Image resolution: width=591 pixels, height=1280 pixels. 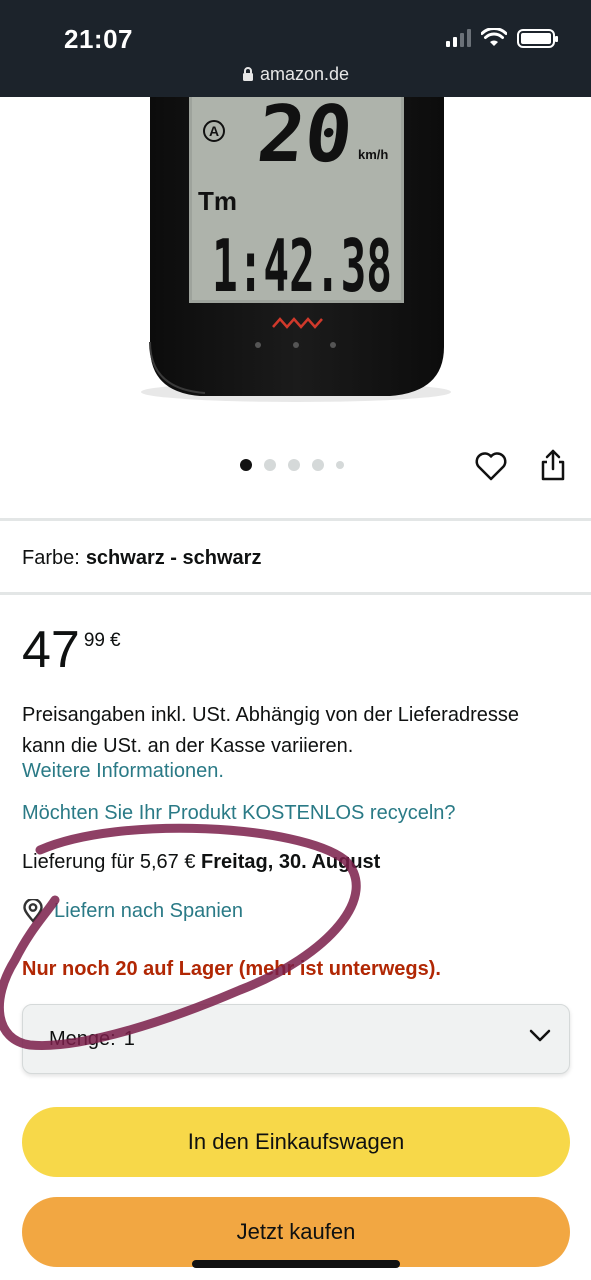 I want to click on price: 47 99 €, so click(x=71, y=650).